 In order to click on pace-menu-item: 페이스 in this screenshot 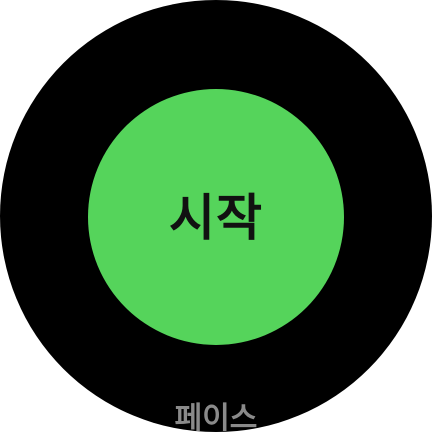, I will do `click(216, 418)`.